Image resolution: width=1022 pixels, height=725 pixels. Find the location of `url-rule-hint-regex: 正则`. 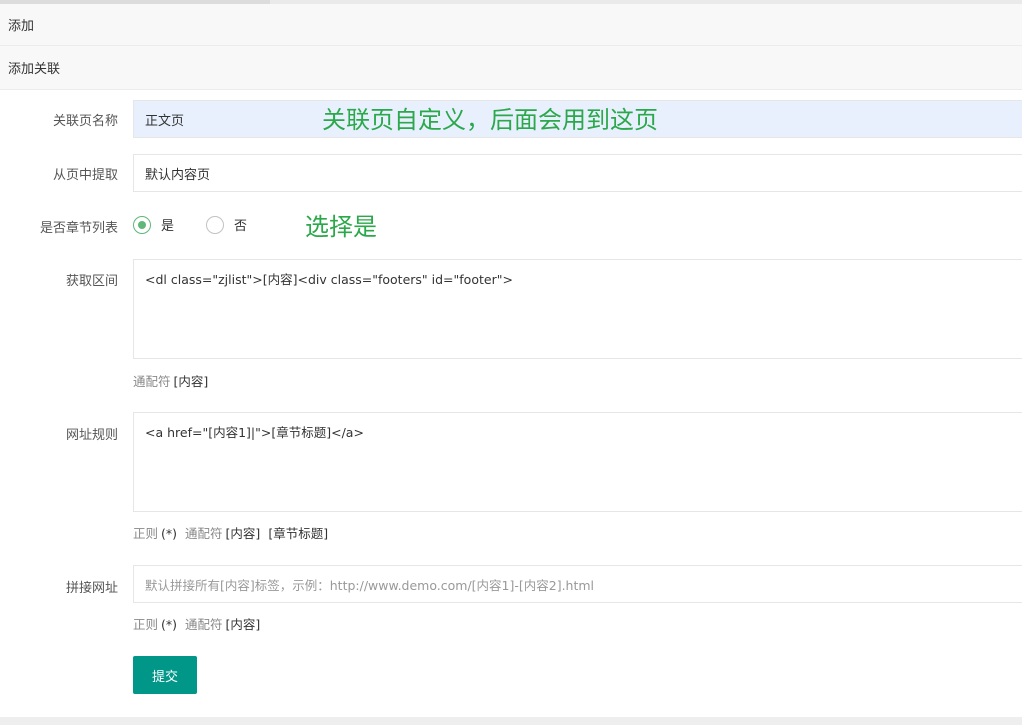

url-rule-hint-regex: 正则 is located at coordinates (146, 533).